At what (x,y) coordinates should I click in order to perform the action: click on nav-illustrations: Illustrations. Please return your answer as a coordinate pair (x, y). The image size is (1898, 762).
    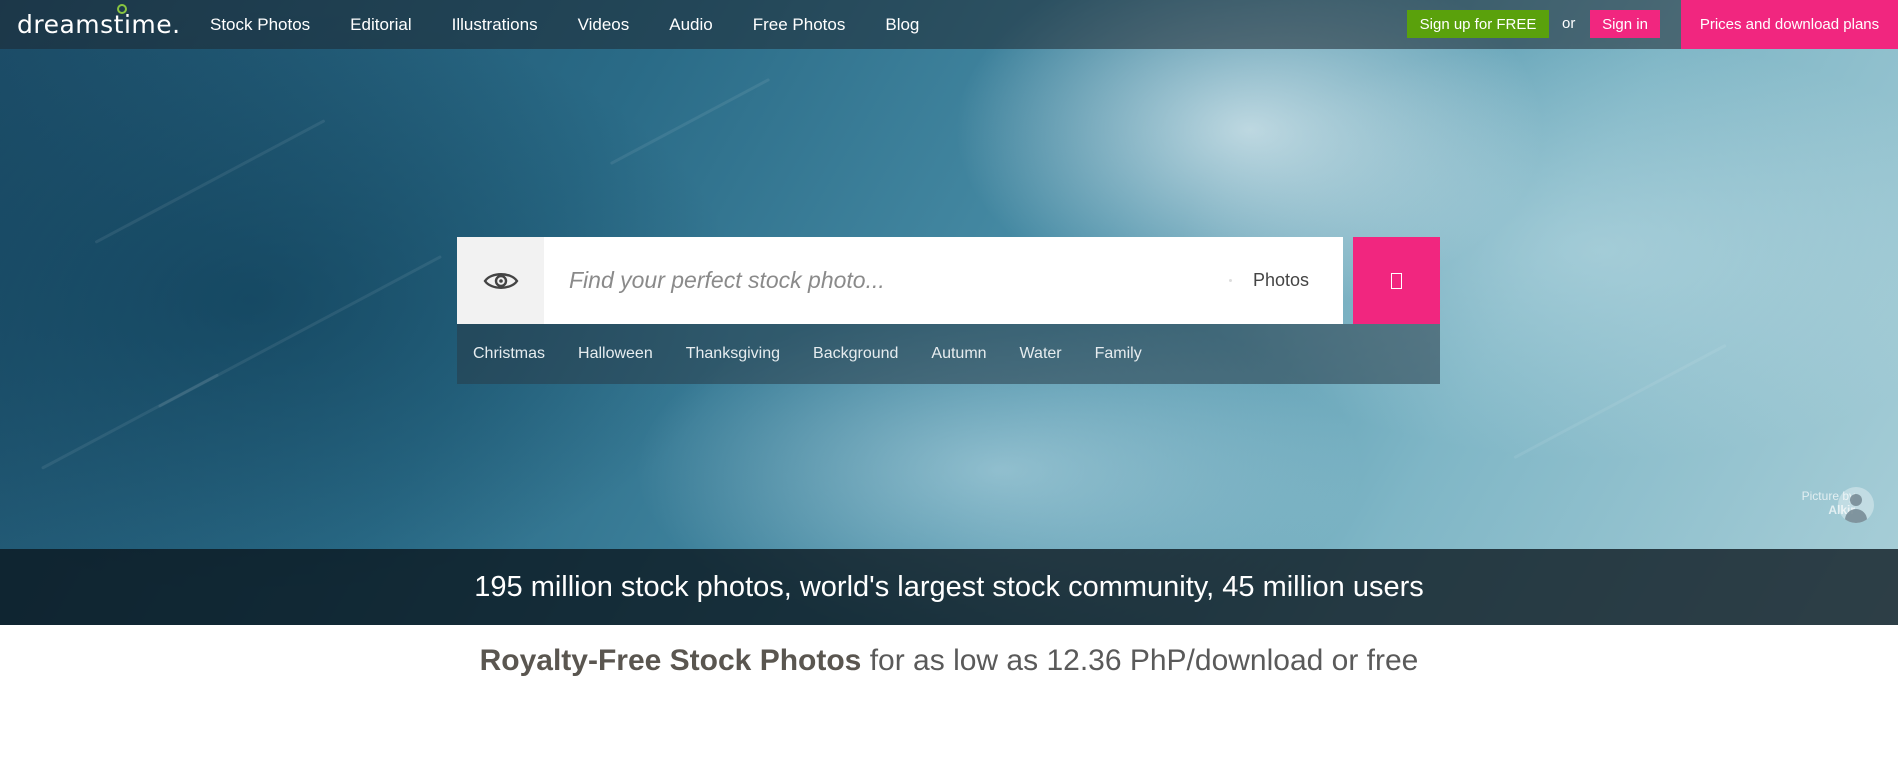
    Looking at the image, I should click on (495, 25).